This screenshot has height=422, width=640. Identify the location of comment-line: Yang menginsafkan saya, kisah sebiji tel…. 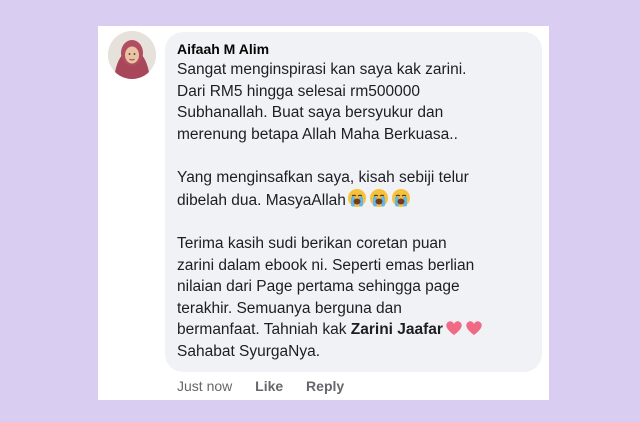
(323, 177).